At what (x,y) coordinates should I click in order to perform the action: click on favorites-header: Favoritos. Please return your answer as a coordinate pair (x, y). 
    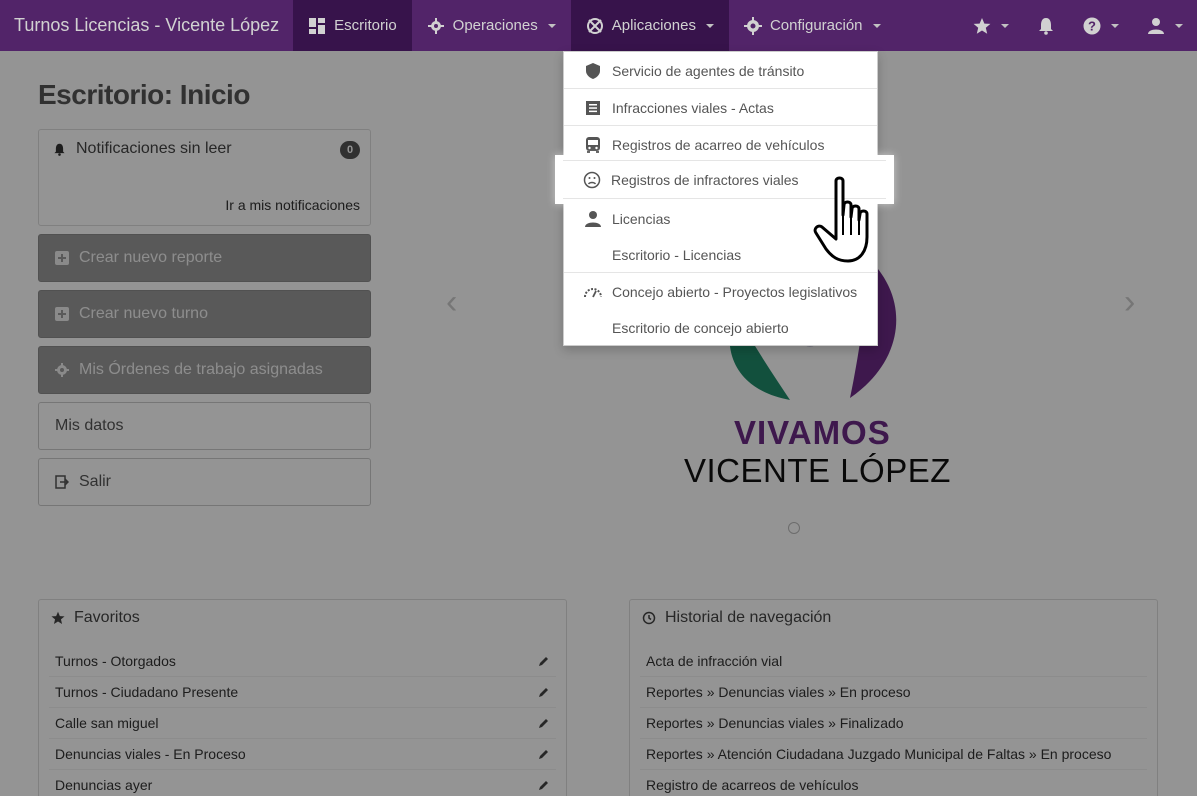
    Looking at the image, I should click on (95, 618).